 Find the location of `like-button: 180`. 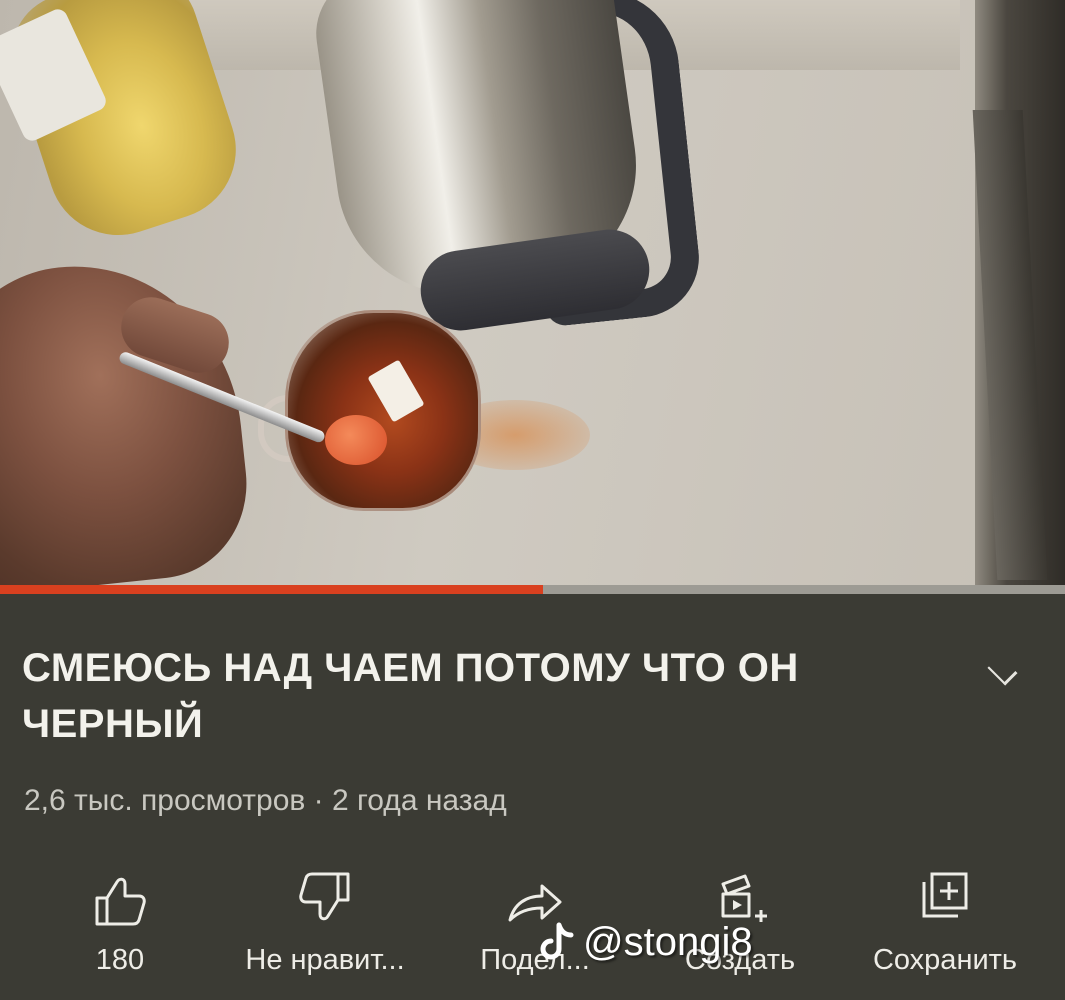

like-button: 180 is located at coordinates (120, 924).